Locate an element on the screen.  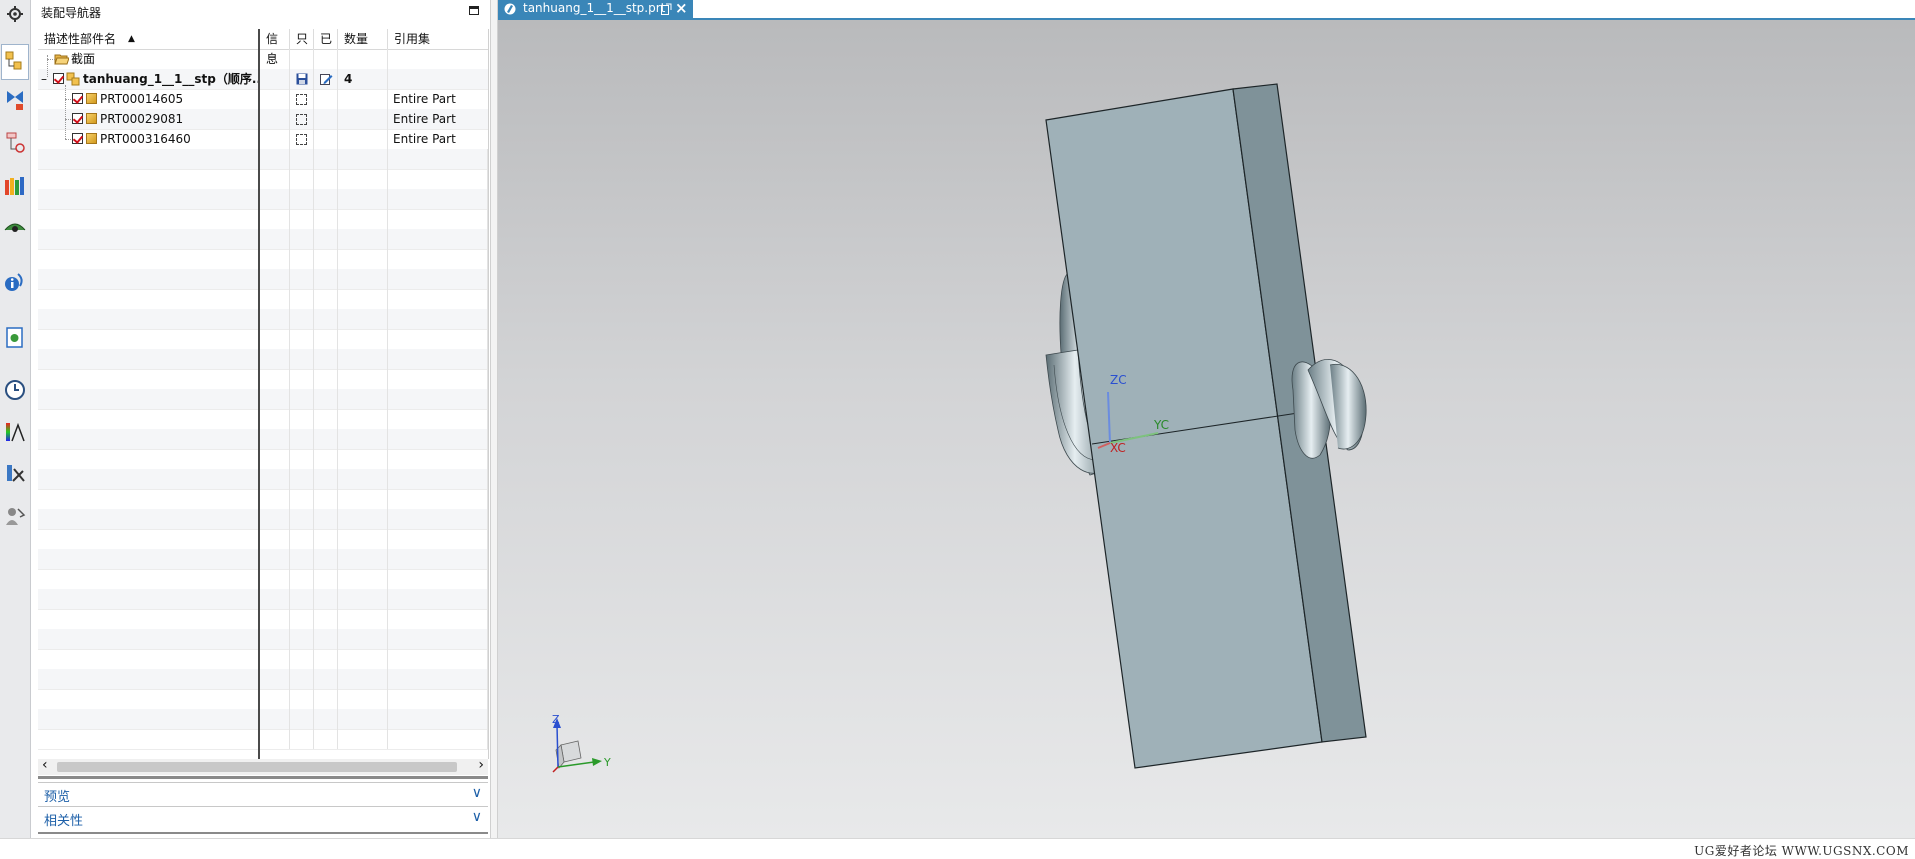
document-tab-strip: tanhuang_1__1__stp.prt × is located at coordinates (1206, 10).